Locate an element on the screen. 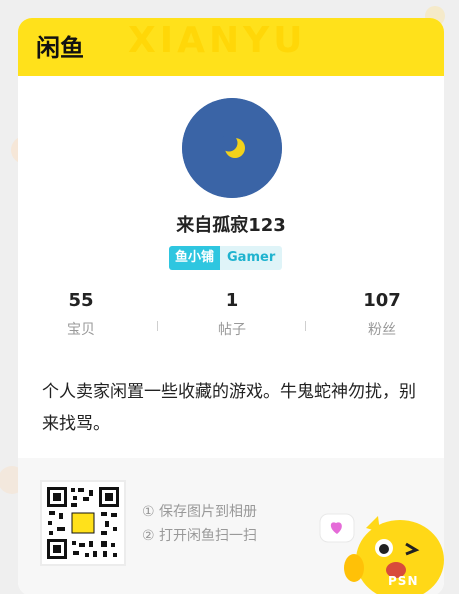 This screenshot has height=594, width=459. stat-posts-label: 帖子 is located at coordinates (232, 330).